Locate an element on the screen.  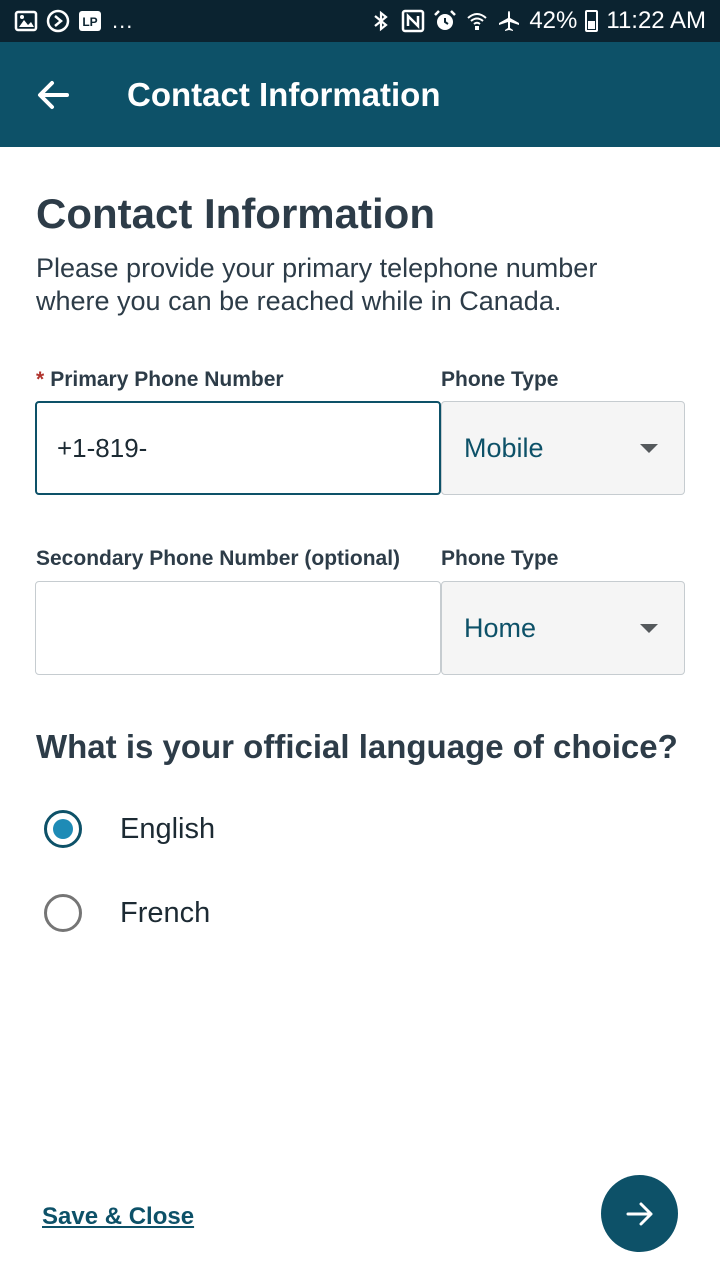
lp-icon: LP is located at coordinates (90, 21).